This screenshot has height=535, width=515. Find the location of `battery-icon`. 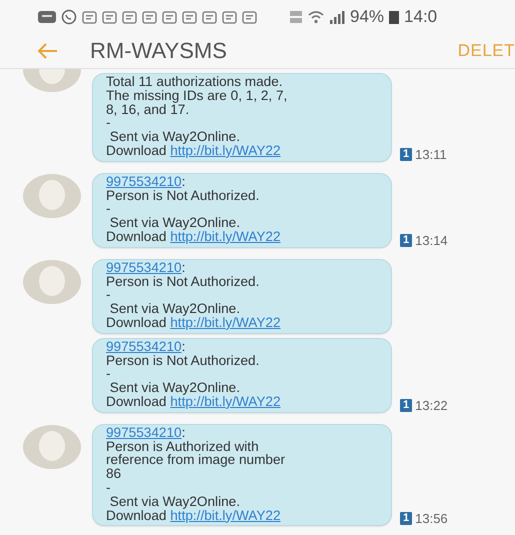

battery-icon is located at coordinates (394, 17).